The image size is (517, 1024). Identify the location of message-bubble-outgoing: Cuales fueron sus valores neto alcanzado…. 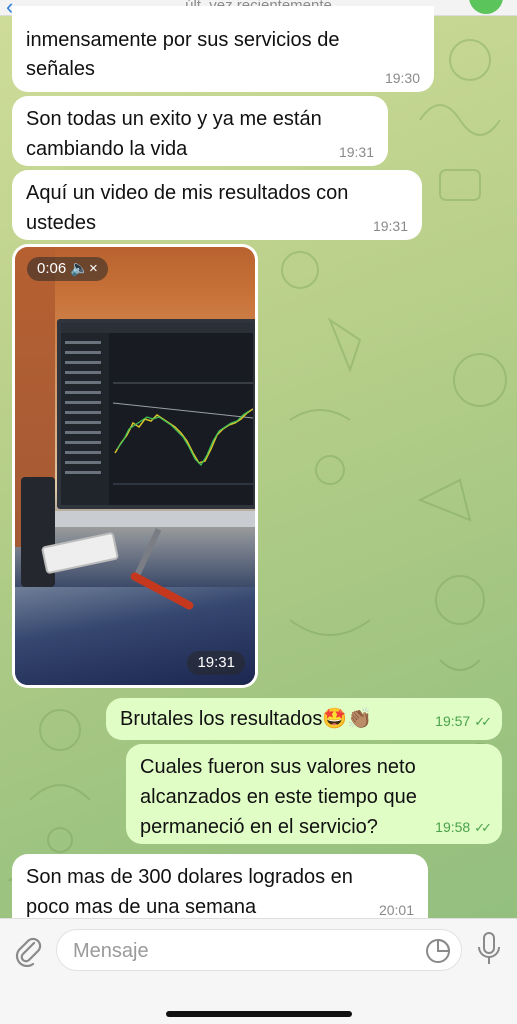
(314, 794).